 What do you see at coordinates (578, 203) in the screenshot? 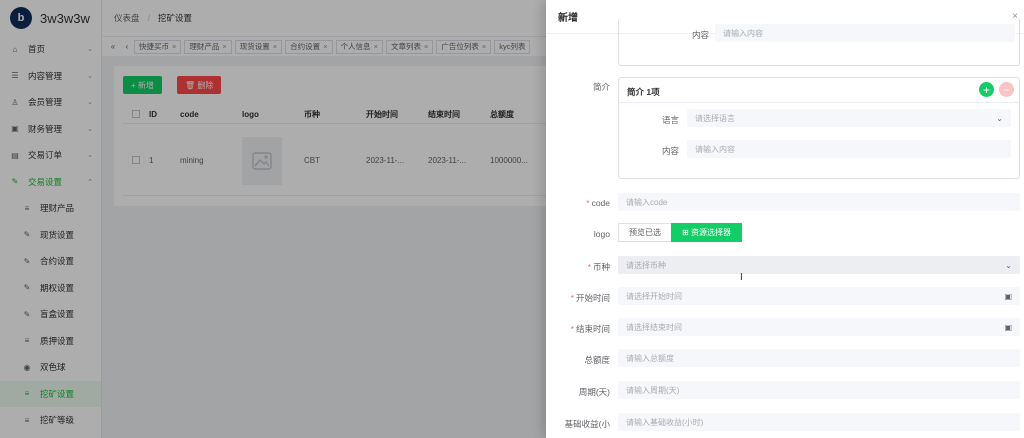
I see `code-label: * code` at bounding box center [578, 203].